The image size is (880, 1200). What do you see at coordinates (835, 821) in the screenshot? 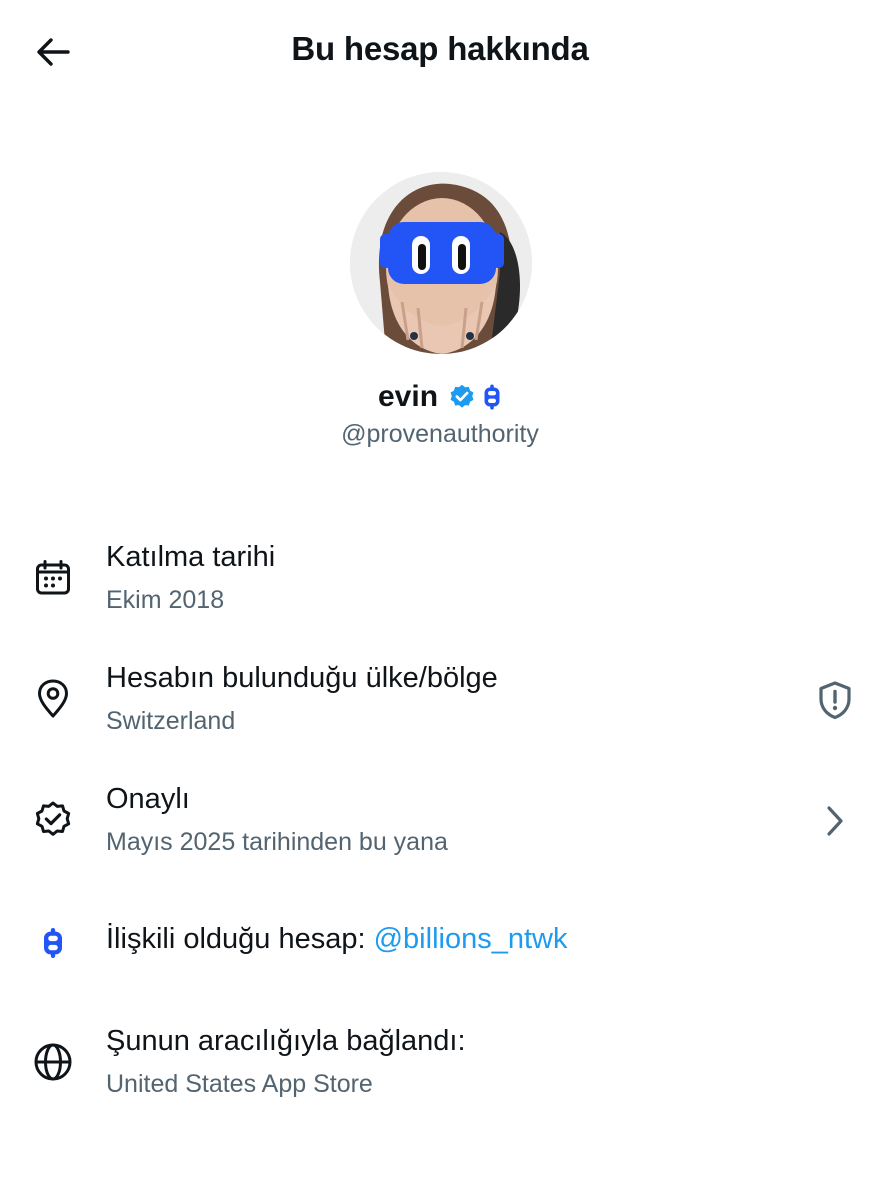
I see `chevron-right-icon` at bounding box center [835, 821].